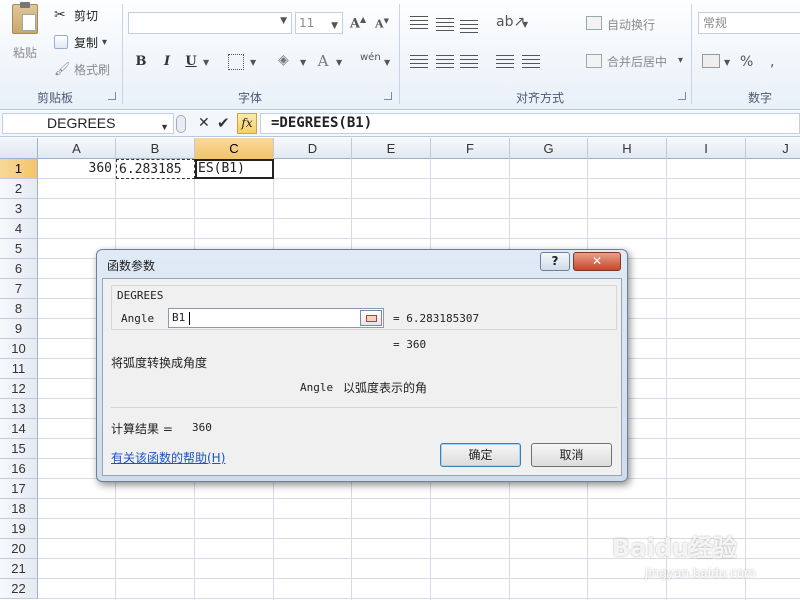 The width and height of the screenshot is (800, 600). What do you see at coordinates (773, 148) in the screenshot?
I see `column-header: J` at bounding box center [773, 148].